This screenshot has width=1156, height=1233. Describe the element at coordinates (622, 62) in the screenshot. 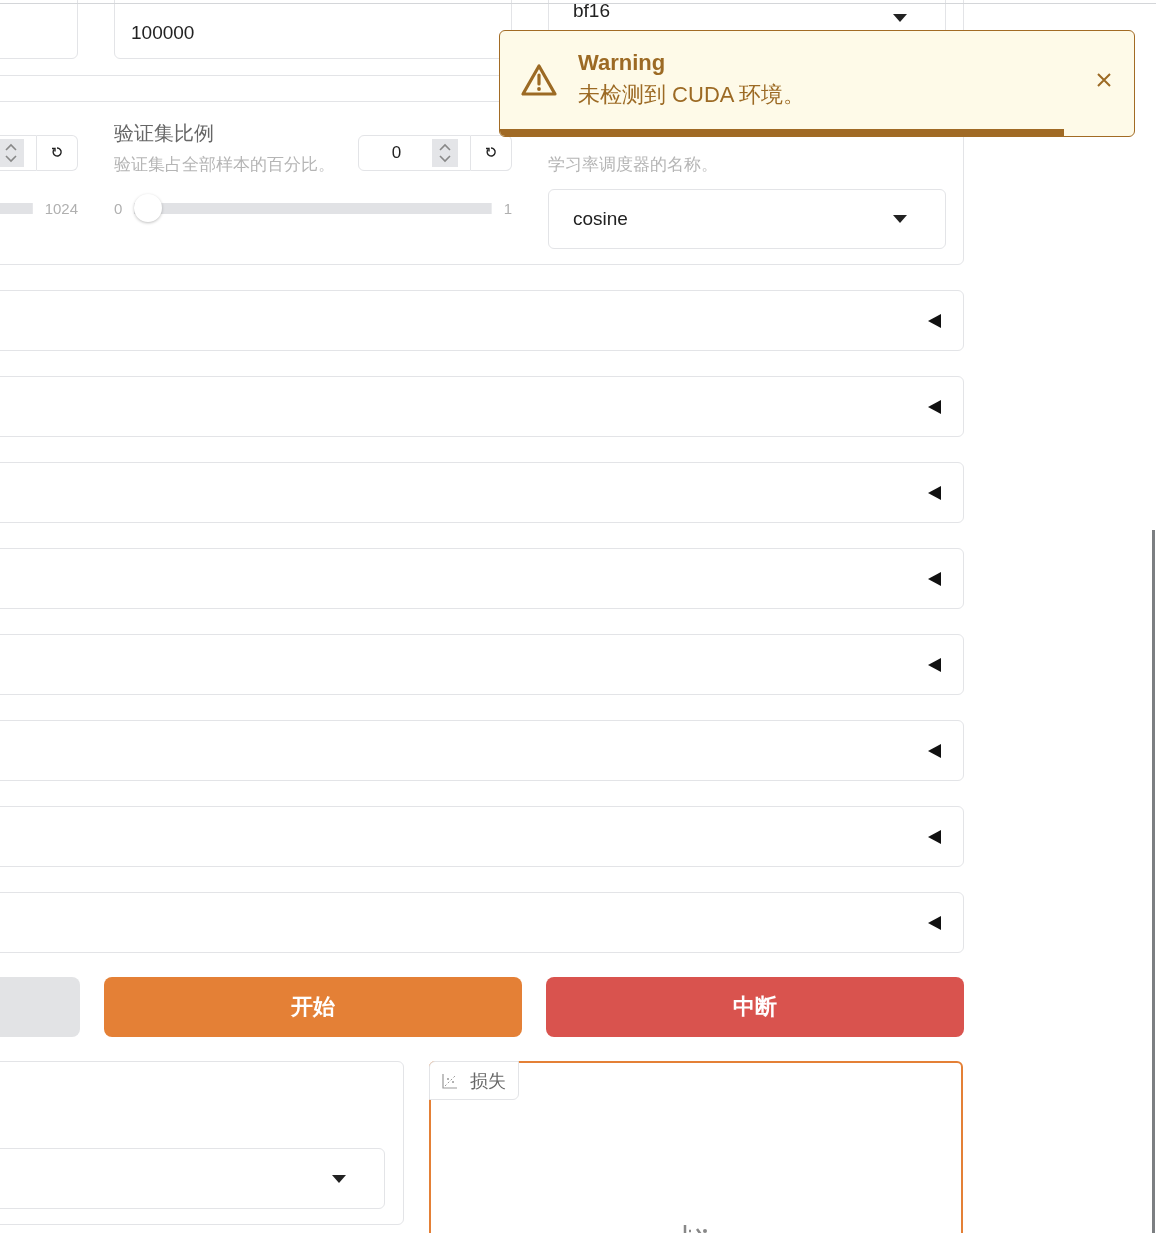

I see `toast-title: Warning` at that location.